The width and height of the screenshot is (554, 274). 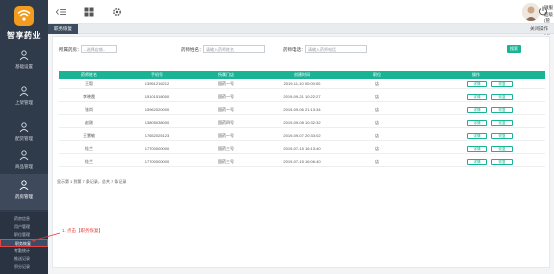 I want to click on logo: 智享药业, so click(x=24, y=22).